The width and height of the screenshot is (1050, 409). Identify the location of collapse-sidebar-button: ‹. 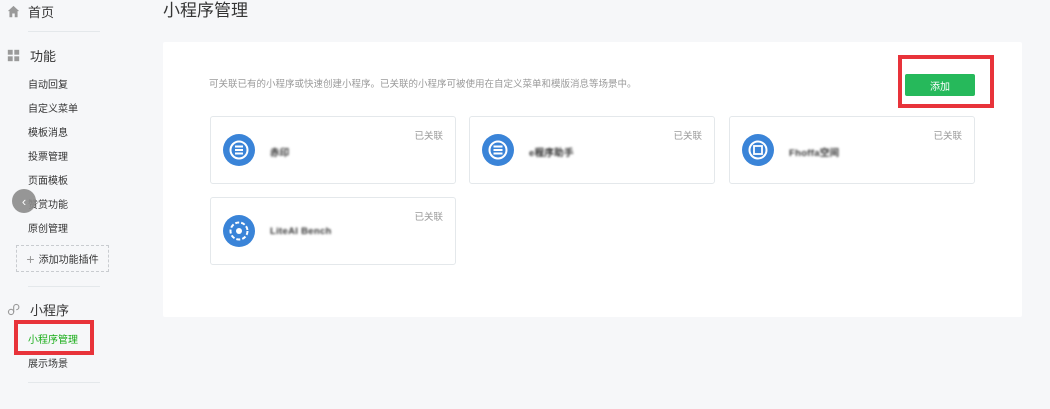
(24, 201).